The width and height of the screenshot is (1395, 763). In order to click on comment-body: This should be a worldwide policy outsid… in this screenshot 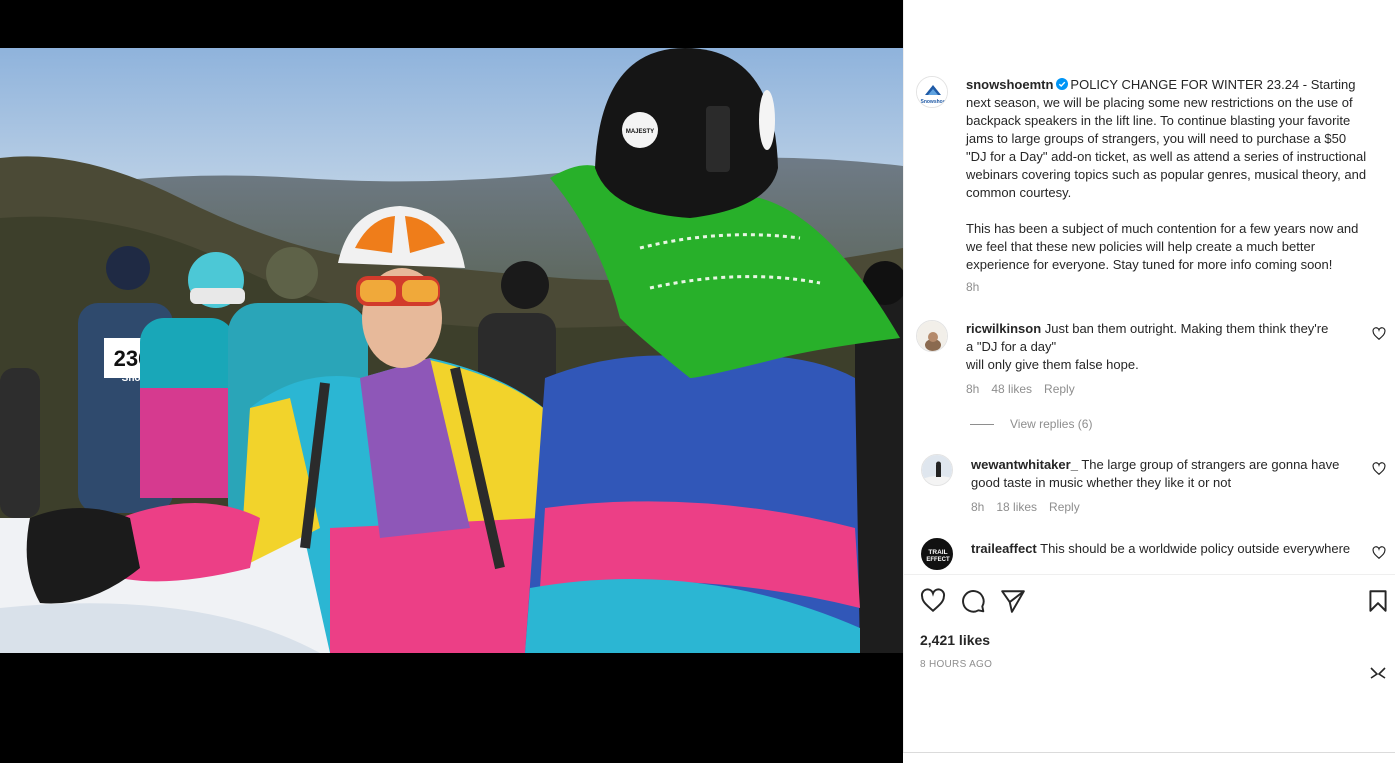, I will do `click(1195, 548)`.